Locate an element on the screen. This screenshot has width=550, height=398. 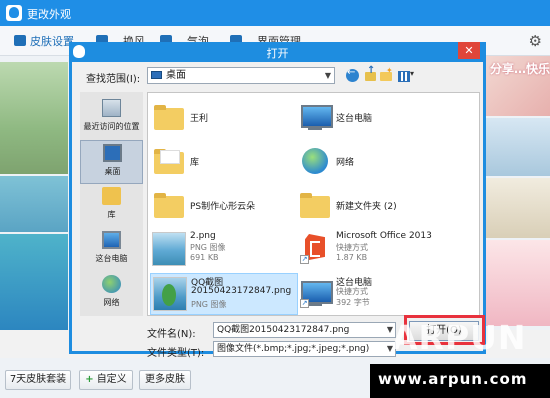
look-in-select: 桌面 ▼ is located at coordinates (241, 75).